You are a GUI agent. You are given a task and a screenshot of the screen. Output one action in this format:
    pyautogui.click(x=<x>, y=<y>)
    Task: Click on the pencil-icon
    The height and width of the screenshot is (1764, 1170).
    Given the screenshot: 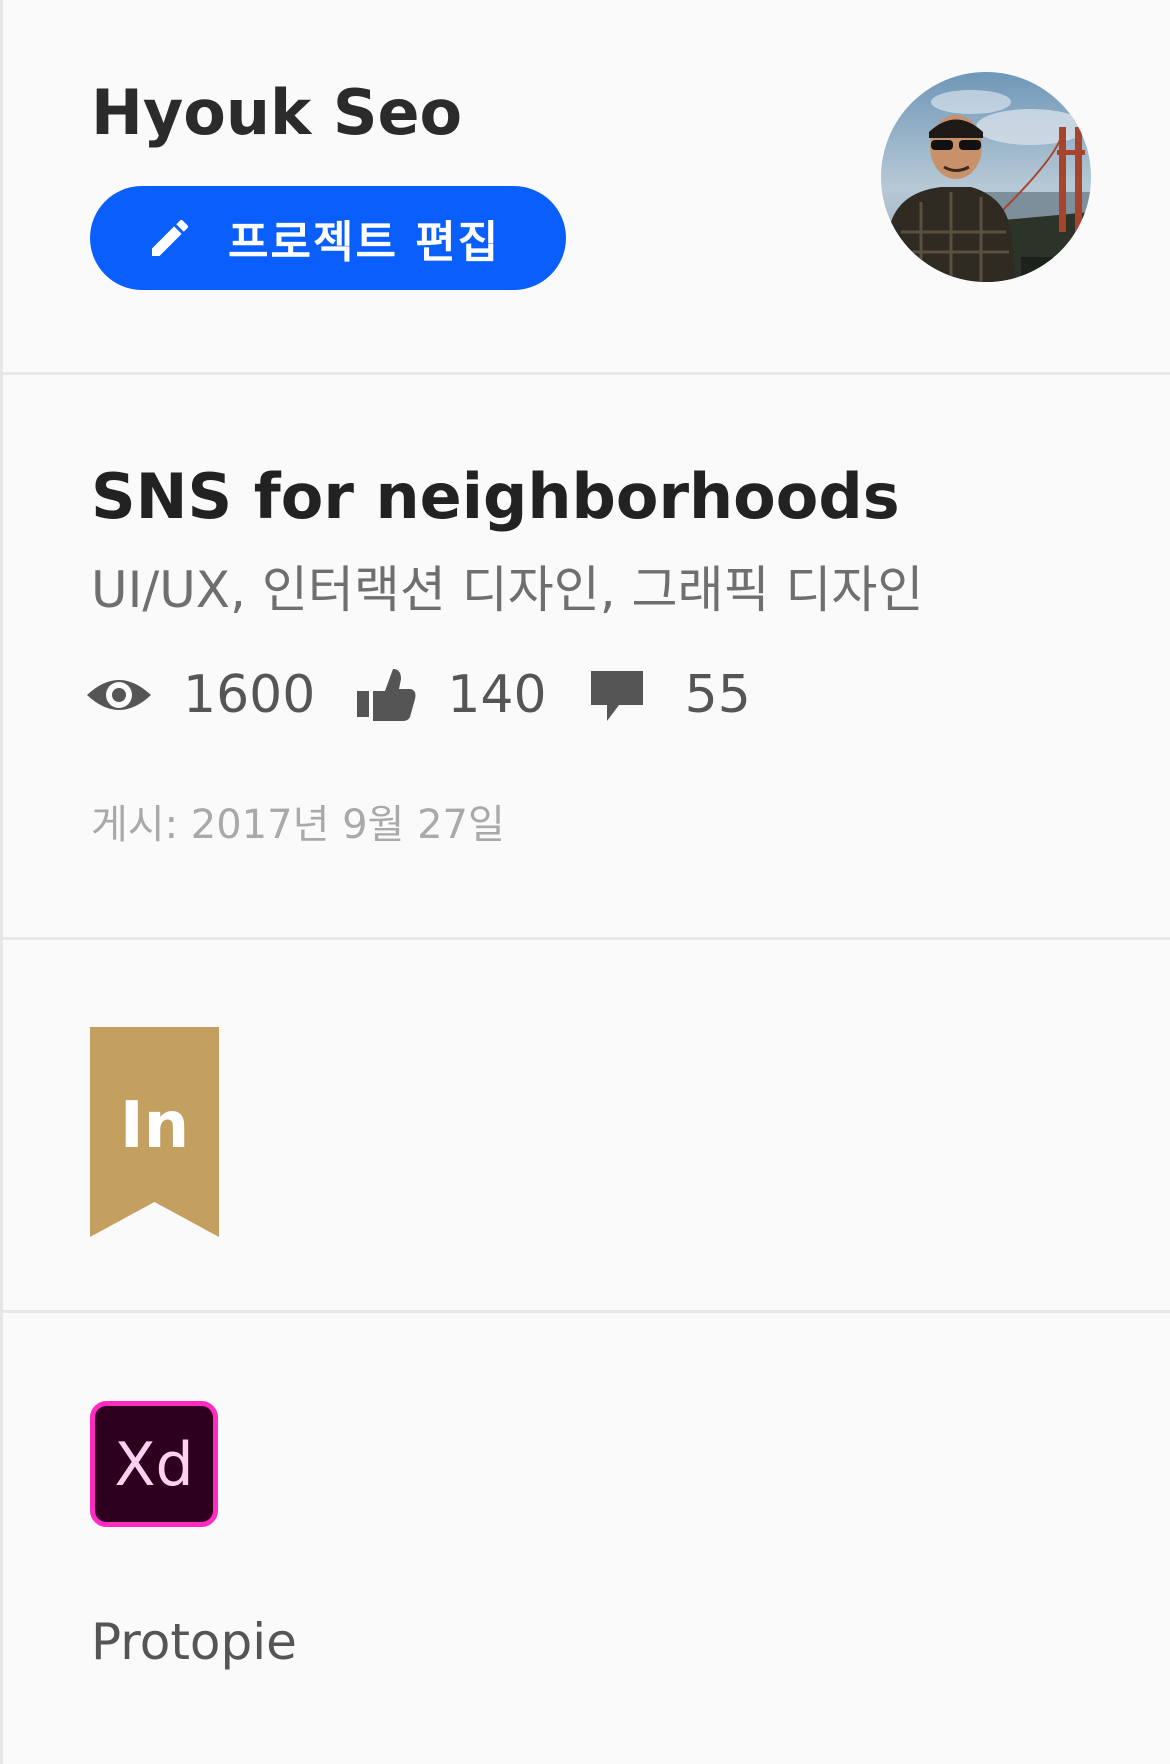 What is the action you would take?
    pyautogui.click(x=170, y=237)
    